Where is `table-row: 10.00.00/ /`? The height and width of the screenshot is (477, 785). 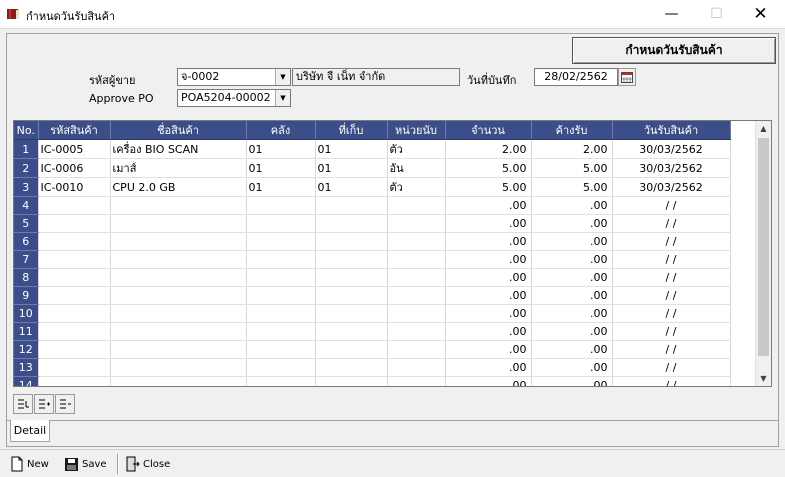
table-row: 10.00.00/ / is located at coordinates (372, 313).